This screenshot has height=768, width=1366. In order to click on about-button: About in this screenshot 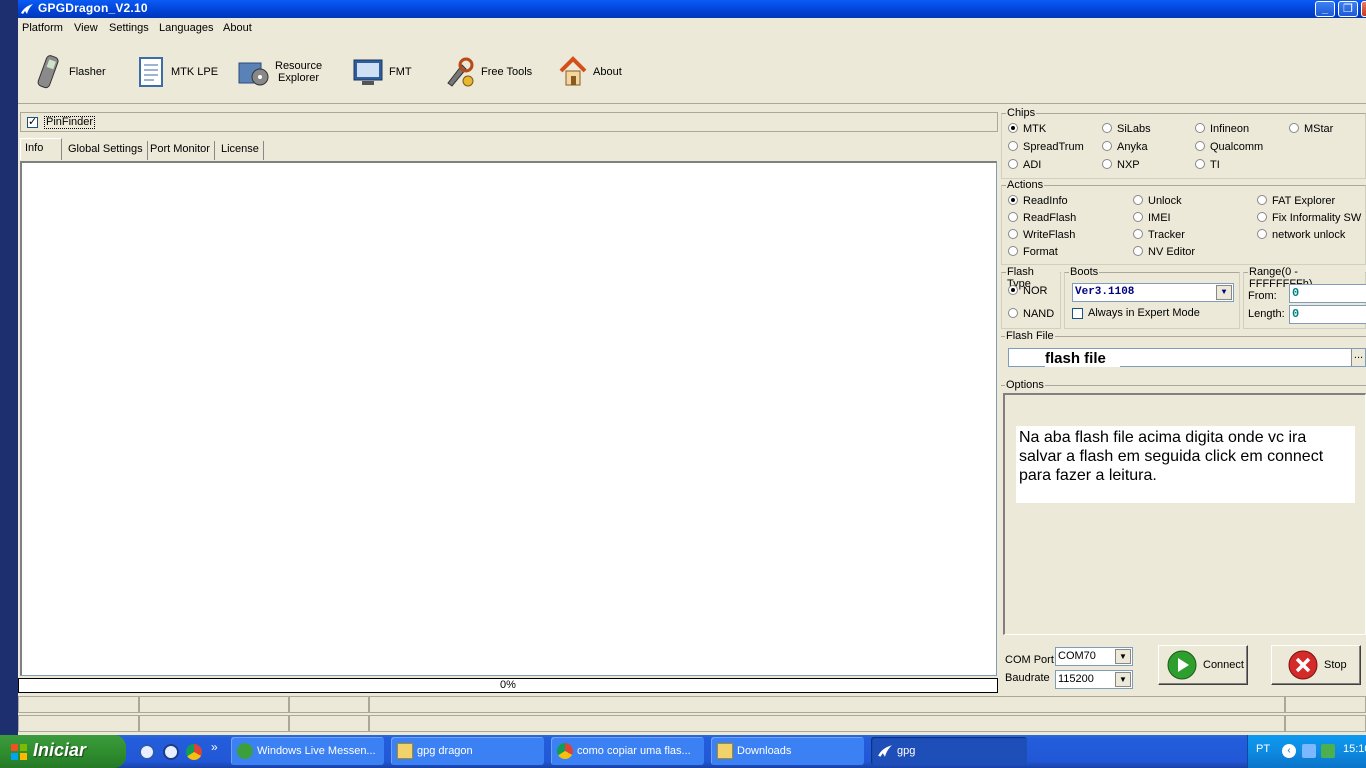, I will do `click(590, 72)`.